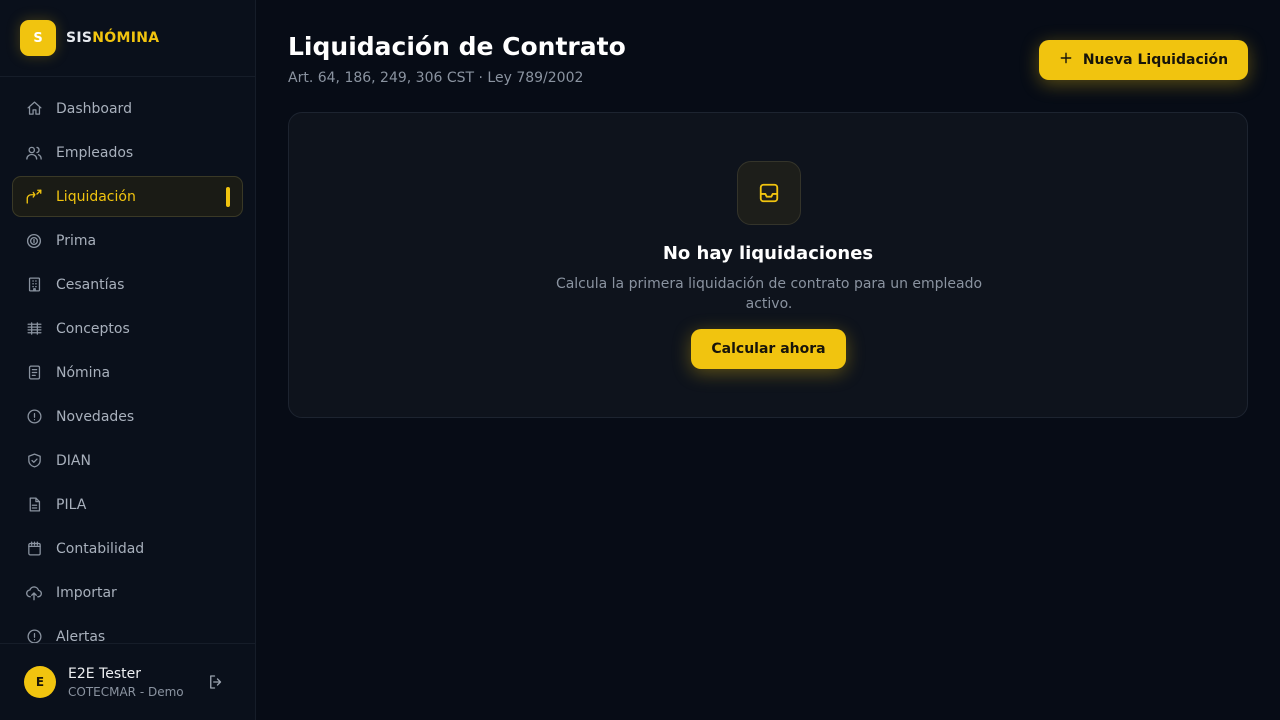 This screenshot has width=1280, height=720. What do you see at coordinates (86, 592) in the screenshot?
I see `sidebar-item-label: Importar` at bounding box center [86, 592].